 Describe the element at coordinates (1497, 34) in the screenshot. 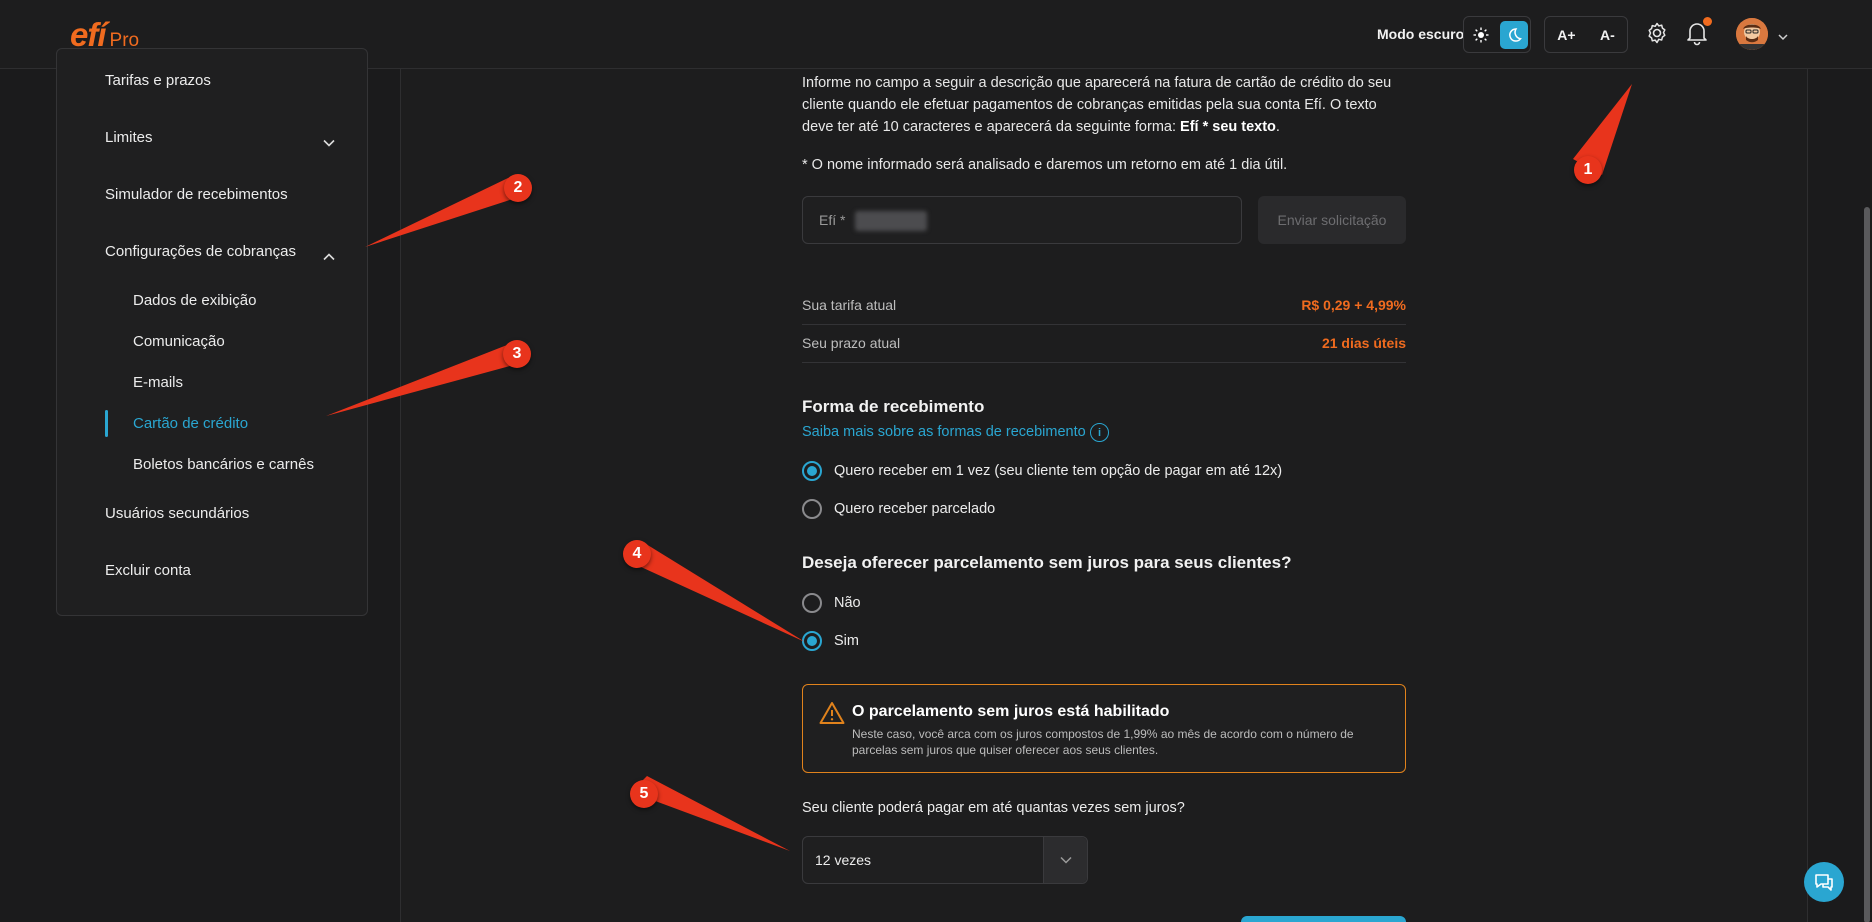

I see `theme-toggle` at that location.